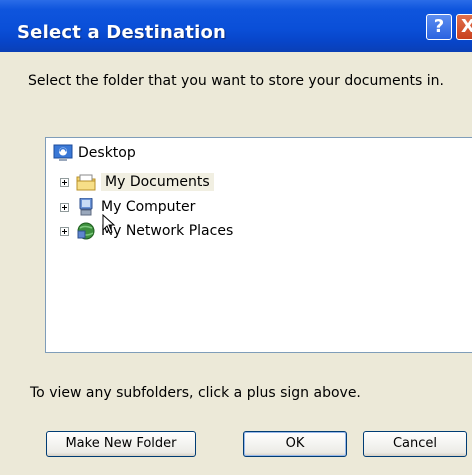  Describe the element at coordinates (122, 32) in the screenshot. I see `window-title: Select a Destination` at that location.